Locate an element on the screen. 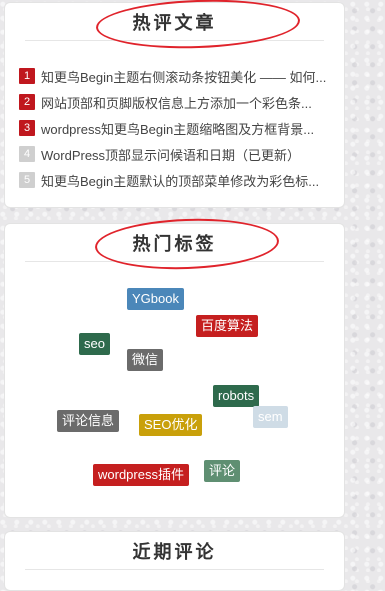 Image resolution: width=385 pixels, height=591 pixels. rank-badge: 2 is located at coordinates (27, 102).